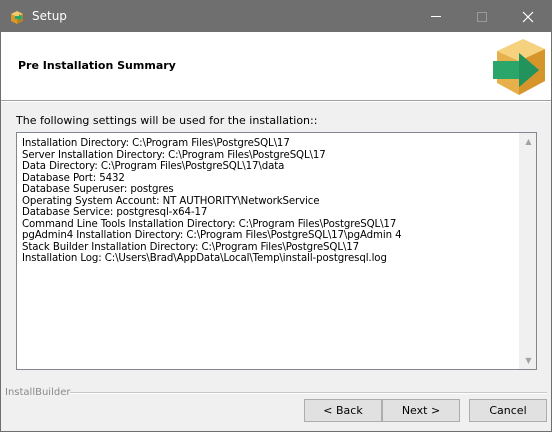 The height and width of the screenshot is (432, 552). Describe the element at coordinates (98, 189) in the screenshot. I see `summary-line: Database Superuser: postgres` at that location.